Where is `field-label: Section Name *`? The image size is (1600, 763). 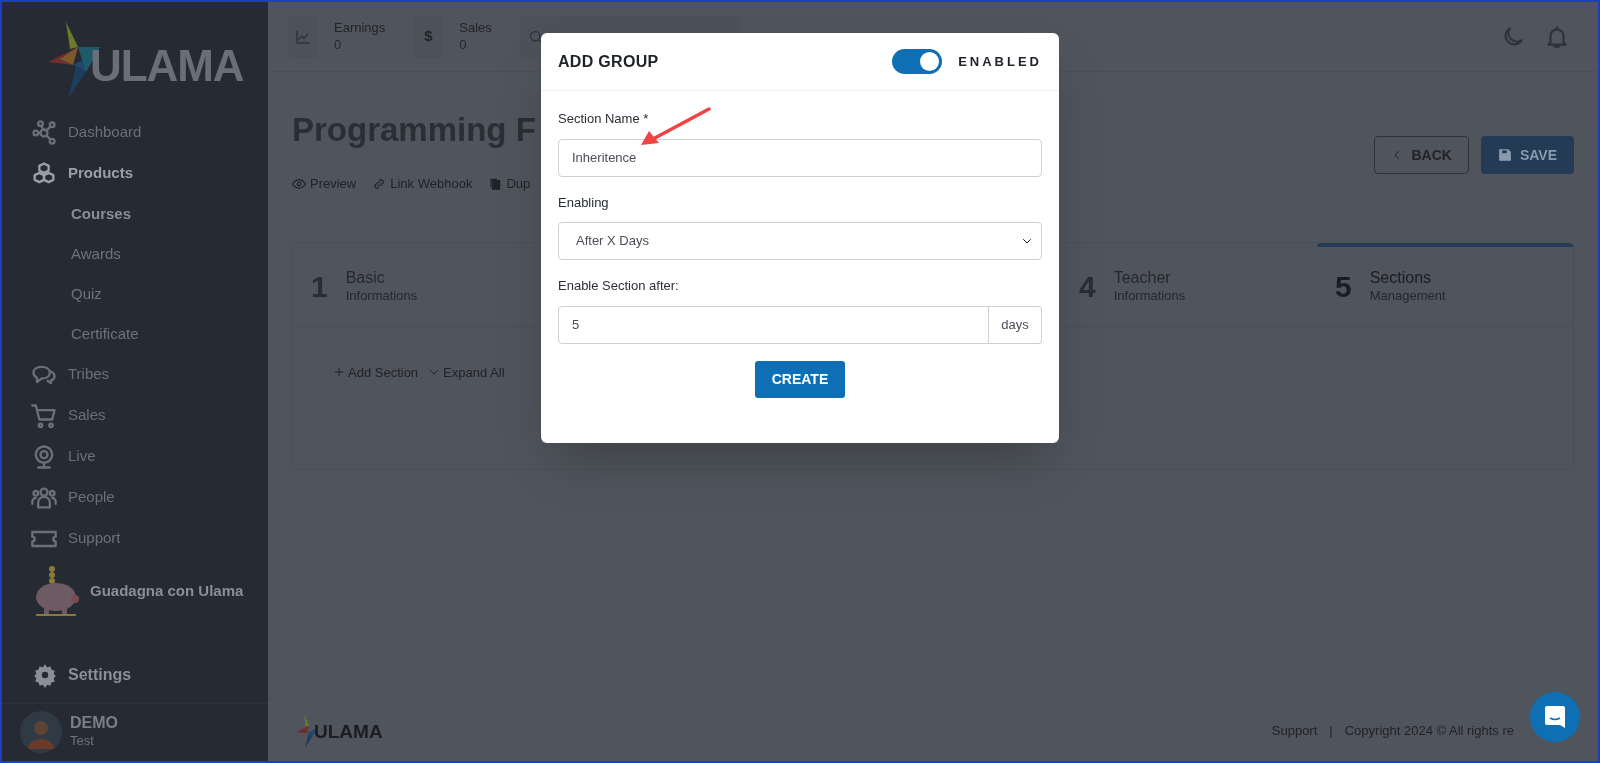 field-label: Section Name * is located at coordinates (604, 119).